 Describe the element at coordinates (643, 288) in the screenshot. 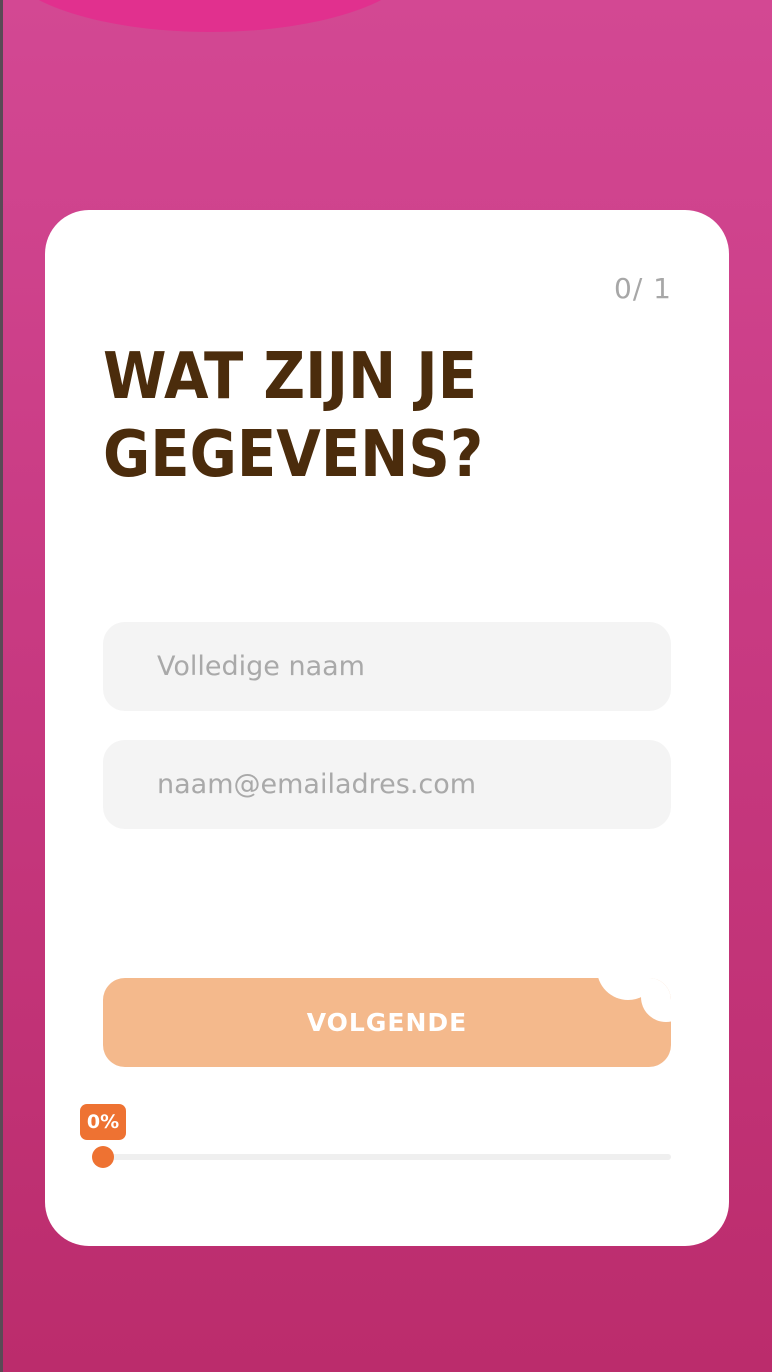

I see `step-counter: 0/ 1` at that location.